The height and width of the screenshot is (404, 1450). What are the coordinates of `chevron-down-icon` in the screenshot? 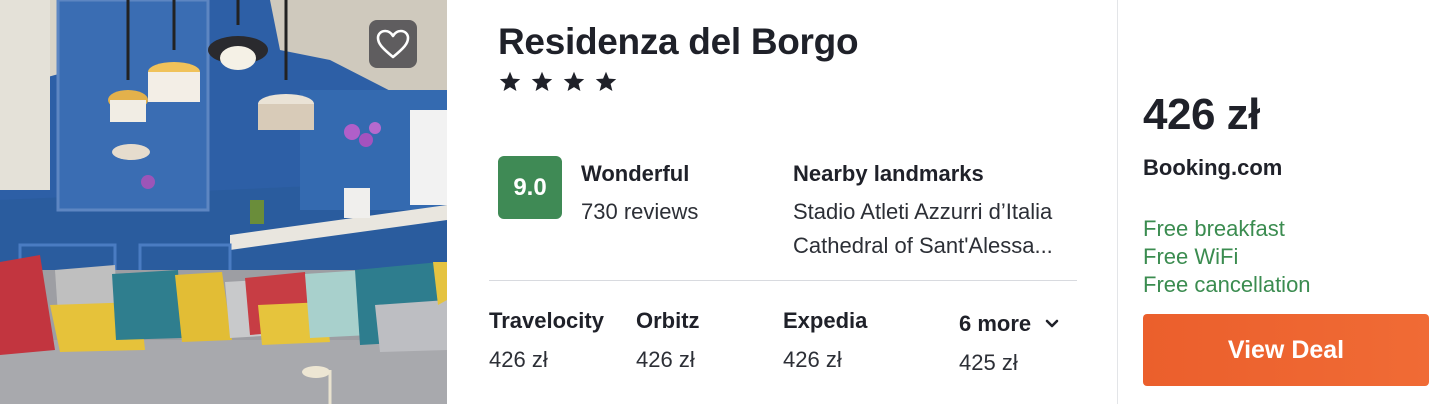 It's located at (1052, 323).